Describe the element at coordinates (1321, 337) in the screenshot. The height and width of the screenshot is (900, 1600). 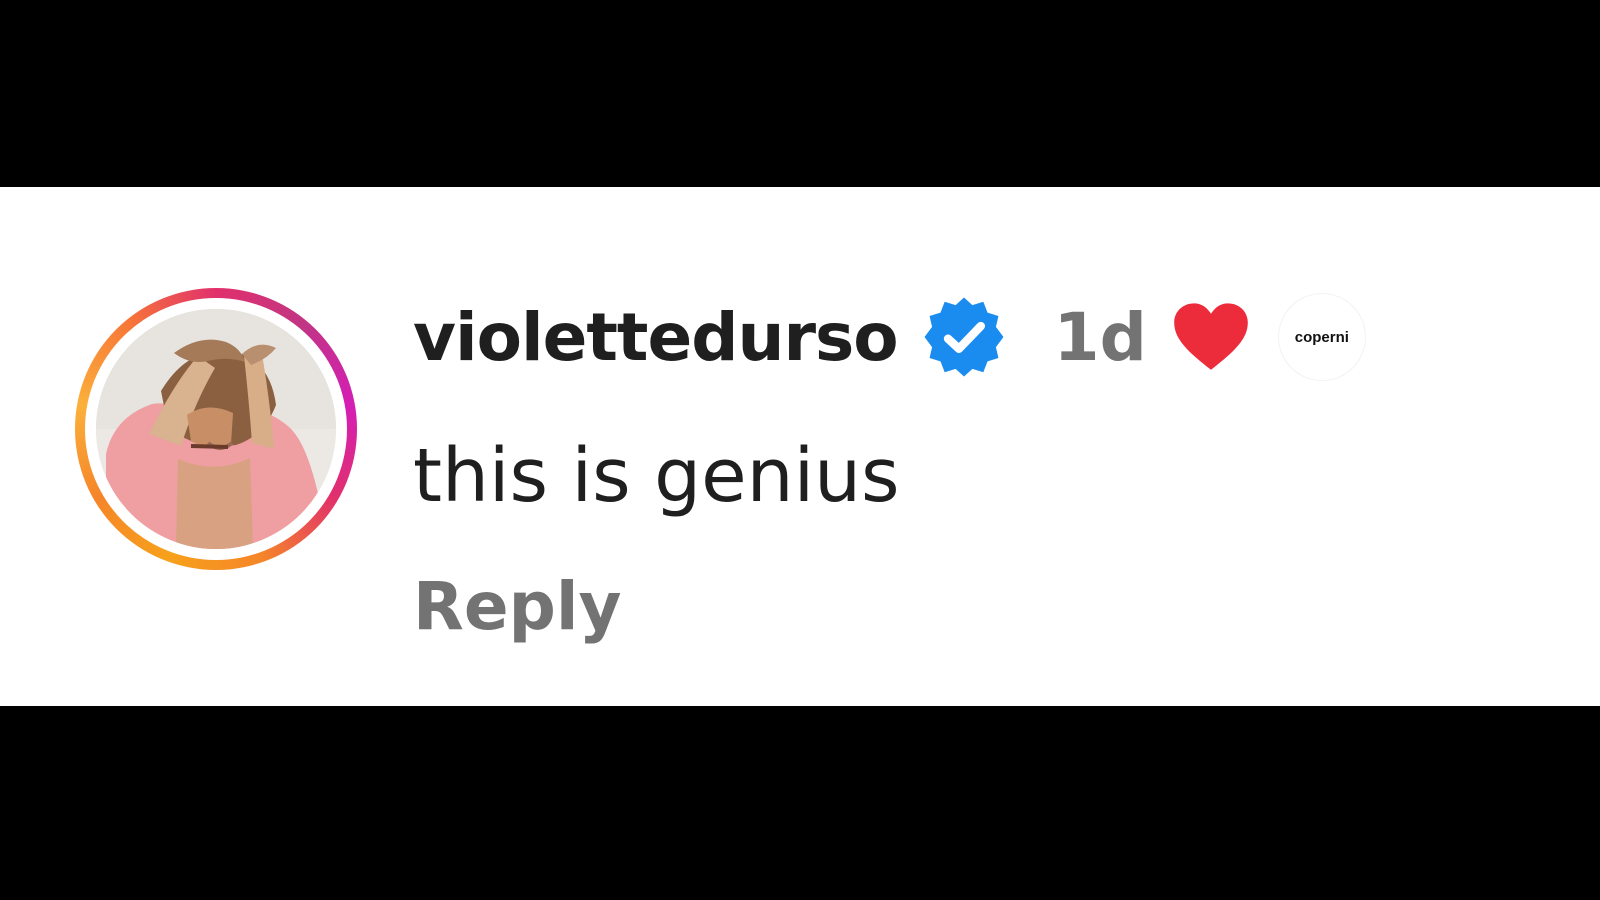
I see `liked-by-avatar: coperni` at that location.